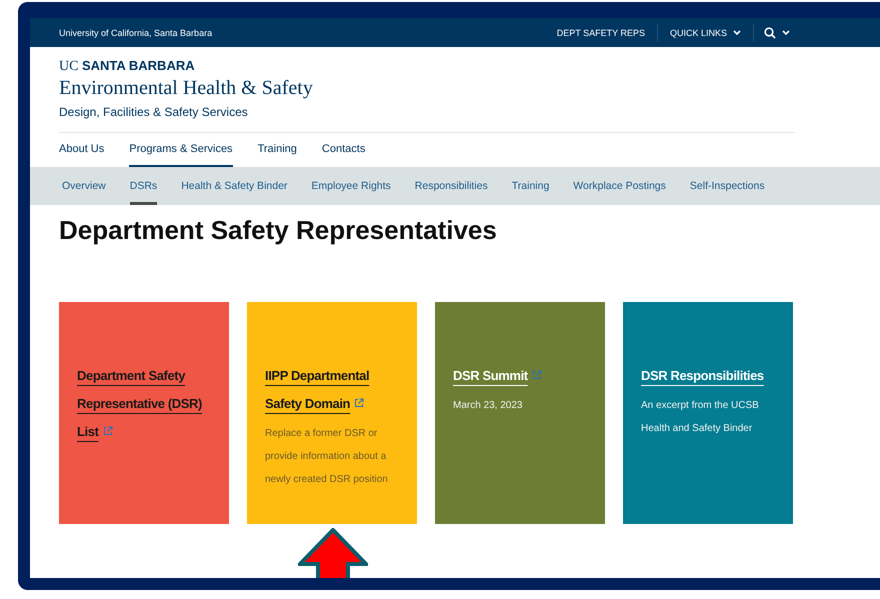 The height and width of the screenshot is (599, 880). What do you see at coordinates (351, 186) in the screenshot?
I see `sub-nav-tab: Employee Rights` at bounding box center [351, 186].